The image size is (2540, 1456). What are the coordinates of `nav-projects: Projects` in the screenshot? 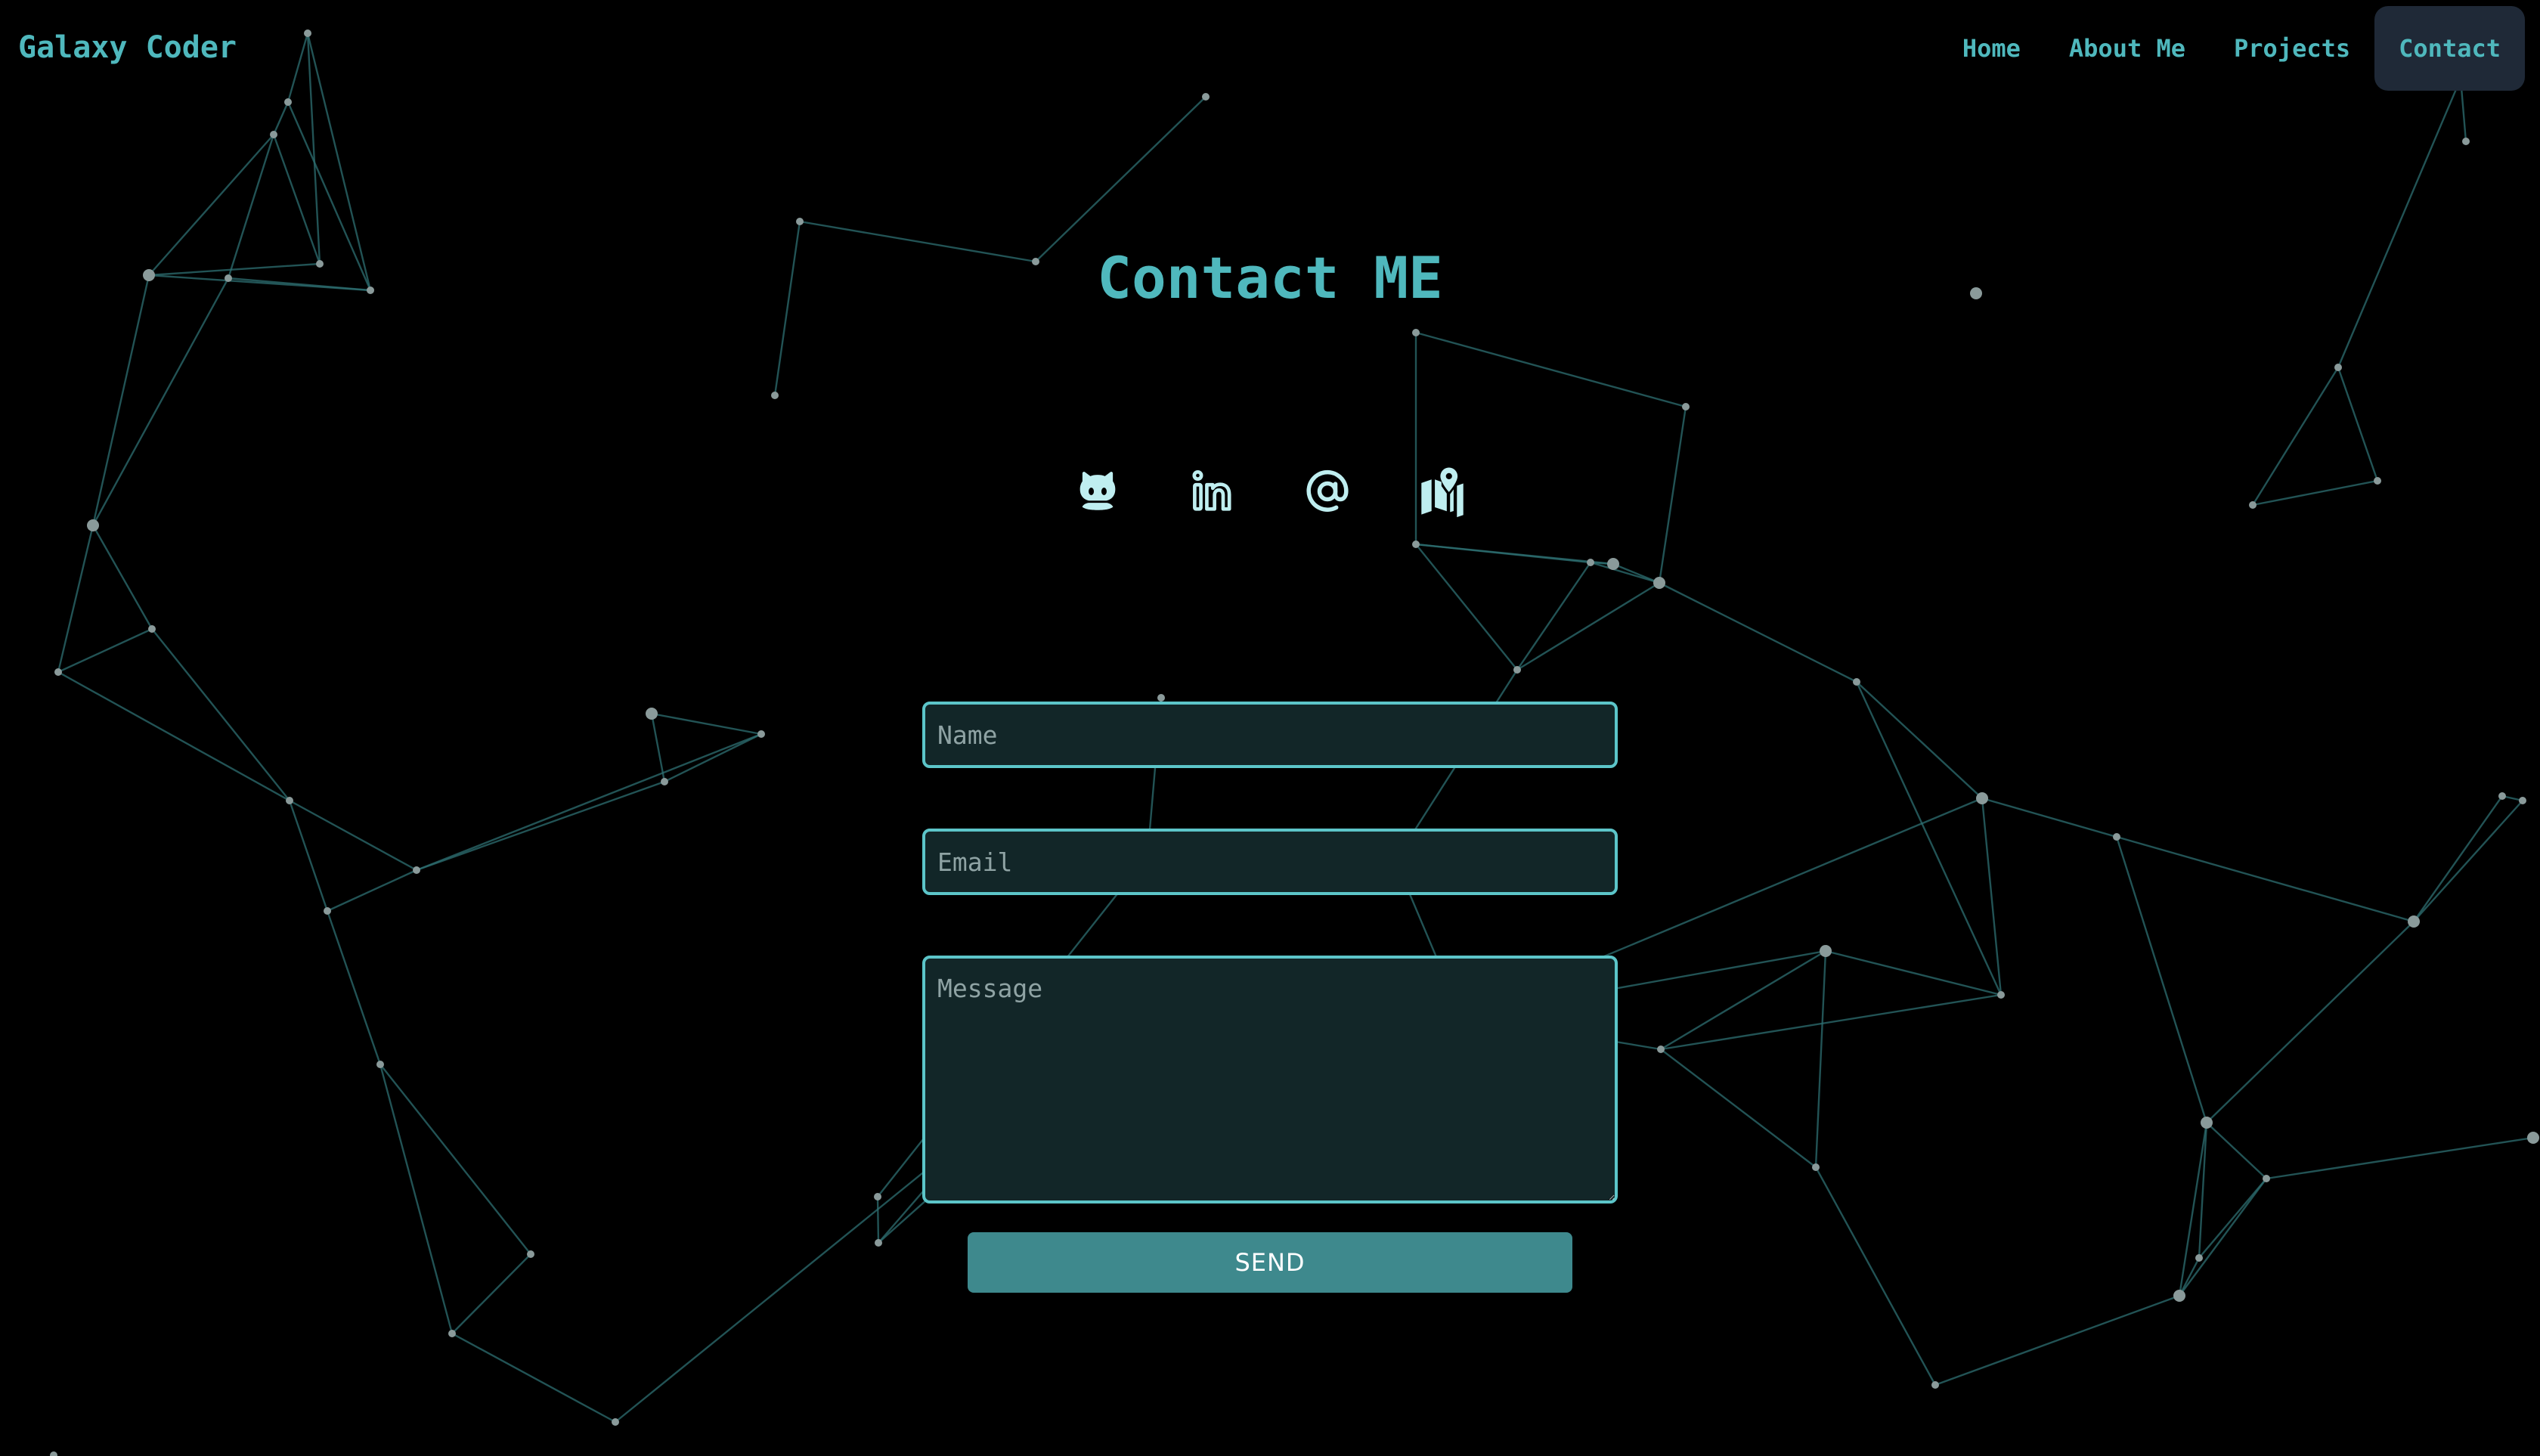 It's located at (2292, 49).